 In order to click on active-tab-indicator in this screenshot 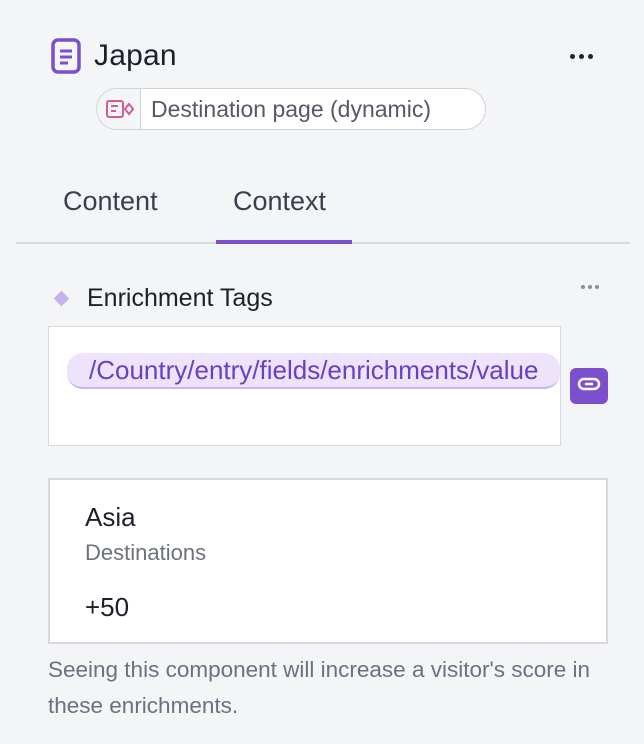, I will do `click(284, 242)`.